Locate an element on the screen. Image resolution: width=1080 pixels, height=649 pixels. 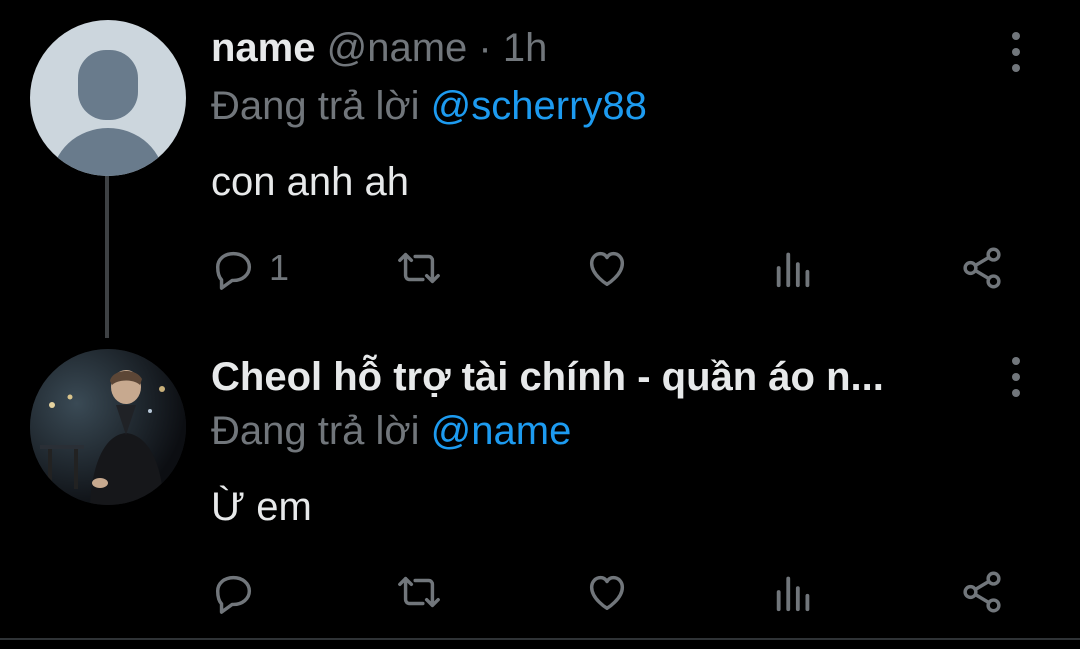
default-avatar is located at coordinates (108, 98).